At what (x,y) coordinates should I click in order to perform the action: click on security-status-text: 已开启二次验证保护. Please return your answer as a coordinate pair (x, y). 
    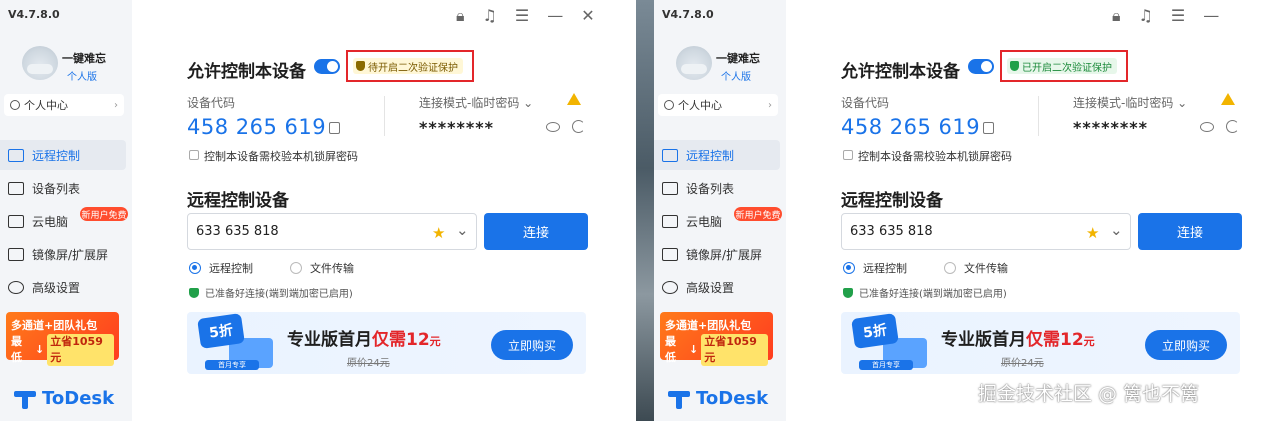
    Looking at the image, I should click on (1067, 68).